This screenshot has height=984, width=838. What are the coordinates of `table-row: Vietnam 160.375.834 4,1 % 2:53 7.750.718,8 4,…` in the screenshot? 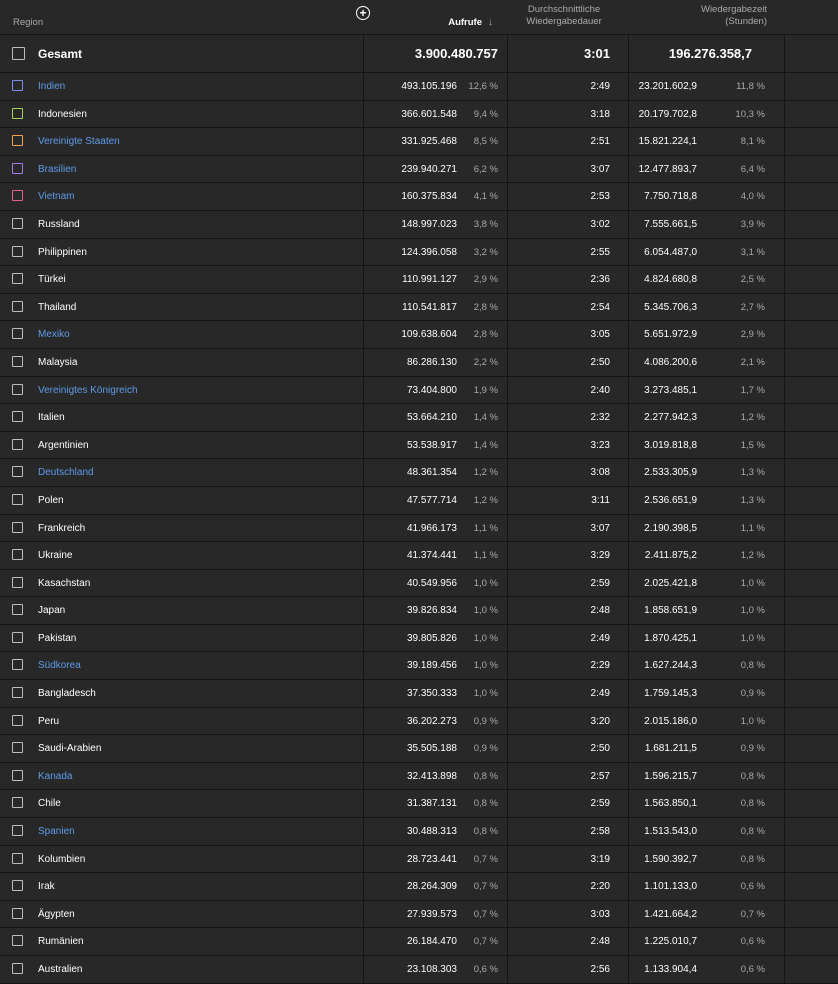 It's located at (419, 197).